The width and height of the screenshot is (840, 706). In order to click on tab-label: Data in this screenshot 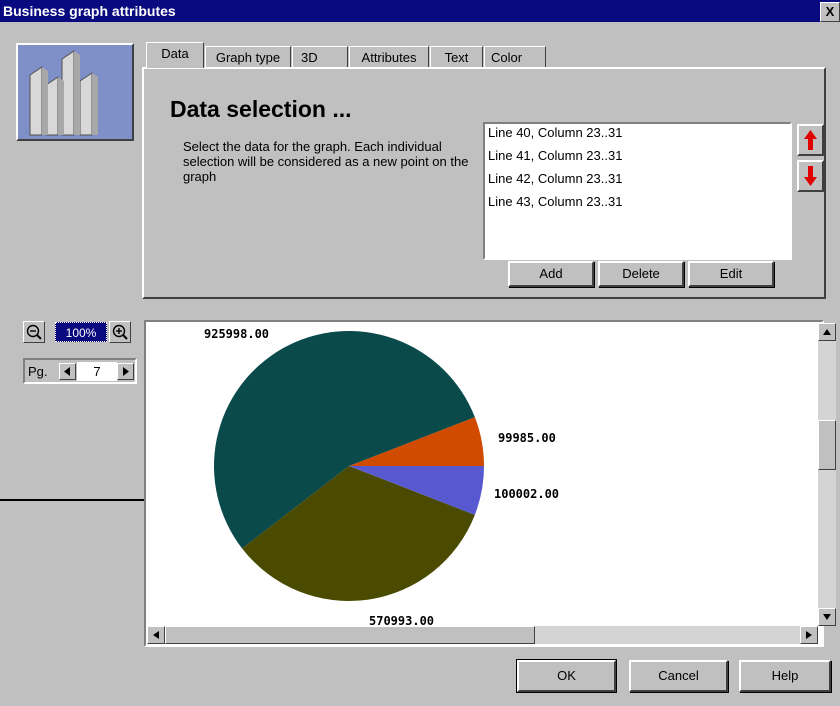, I will do `click(175, 53)`.